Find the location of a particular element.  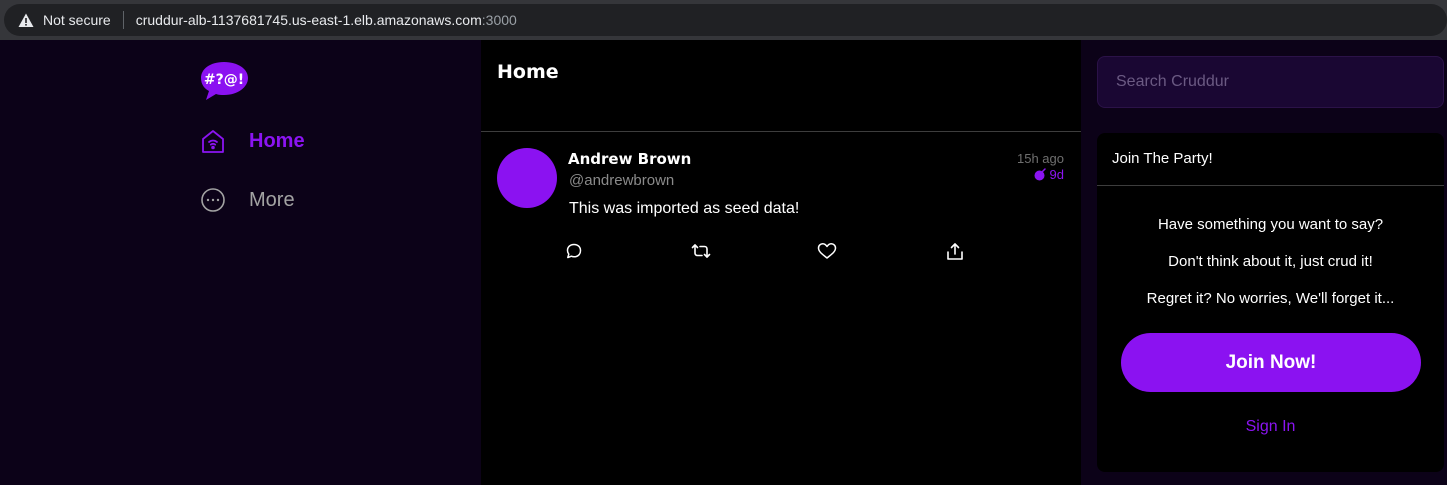

join-tagline: Have something you want to say? is located at coordinates (1270, 224).